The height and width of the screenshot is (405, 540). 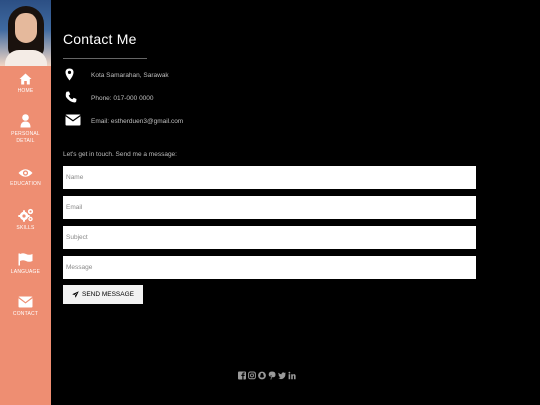 I want to click on gears-icon, so click(x=25, y=215).